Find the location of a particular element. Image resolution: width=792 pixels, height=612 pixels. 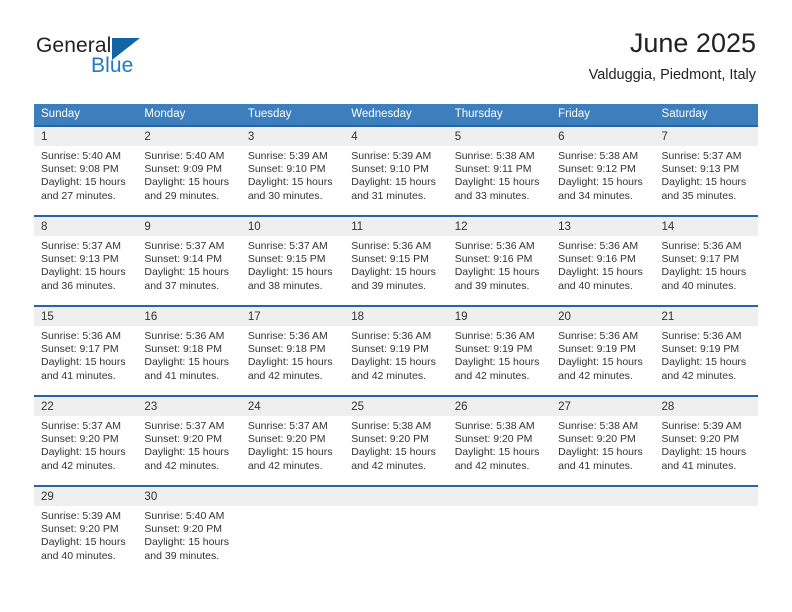

day-number: 4 is located at coordinates (354, 137).